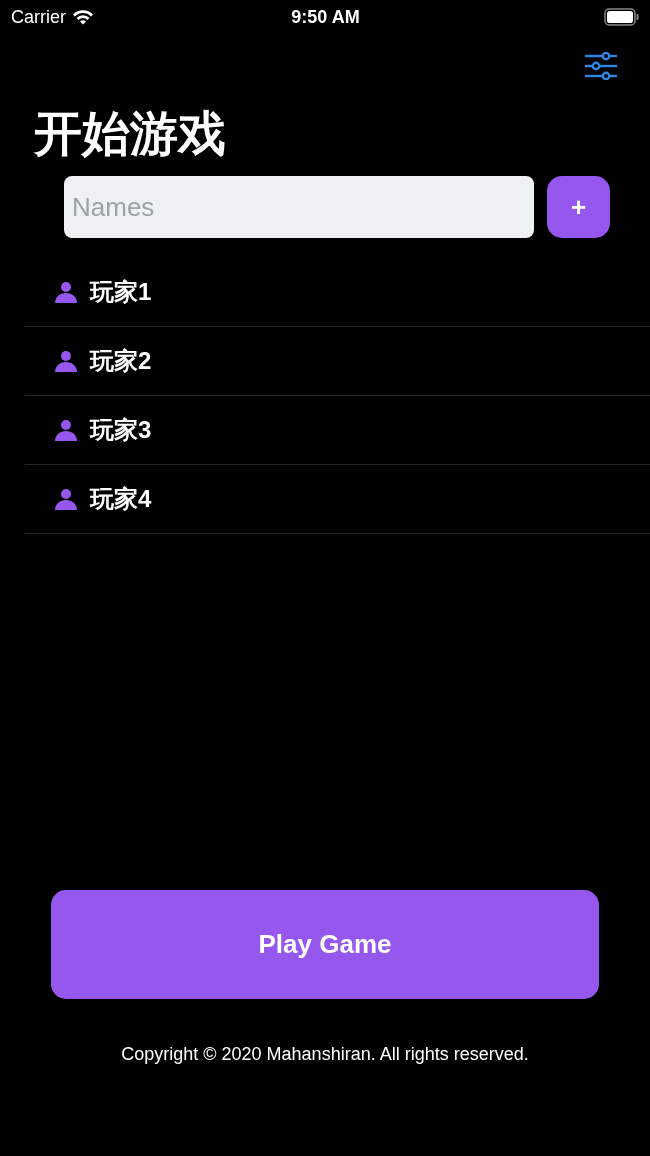 The height and width of the screenshot is (1156, 650). I want to click on carrier-label: Carrier, so click(38, 17).